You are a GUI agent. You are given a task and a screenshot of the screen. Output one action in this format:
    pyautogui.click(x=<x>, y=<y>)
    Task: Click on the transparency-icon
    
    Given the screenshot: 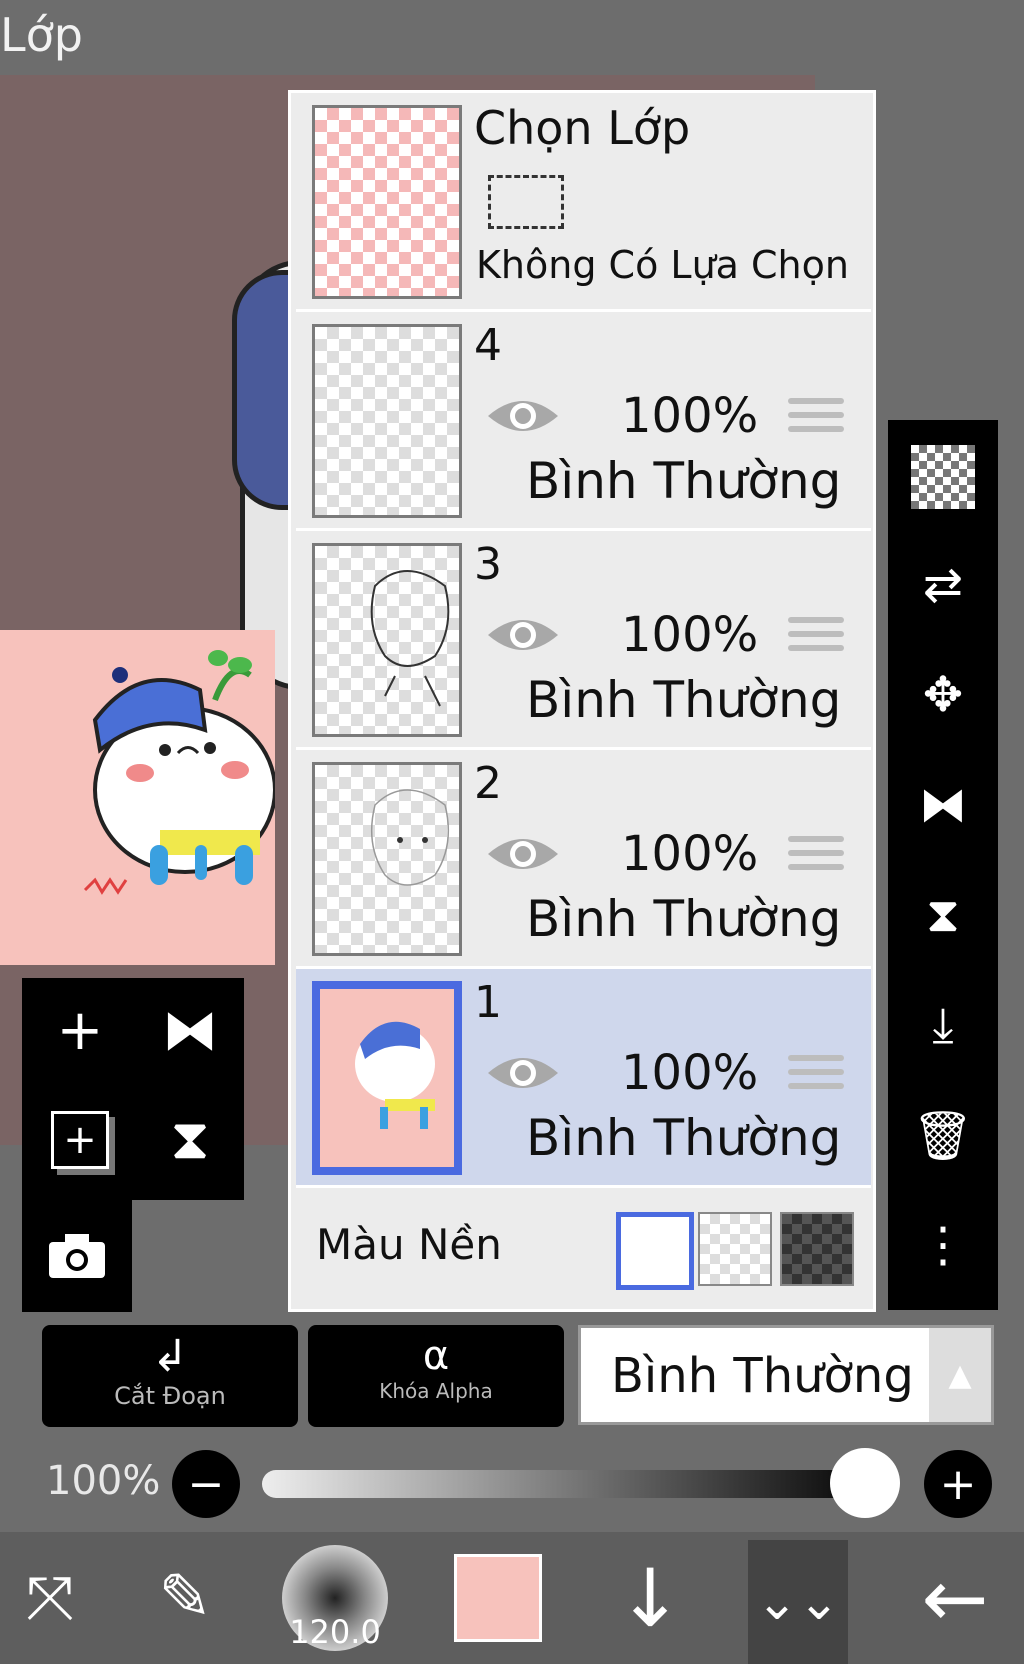 What is the action you would take?
    pyautogui.click(x=943, y=477)
    